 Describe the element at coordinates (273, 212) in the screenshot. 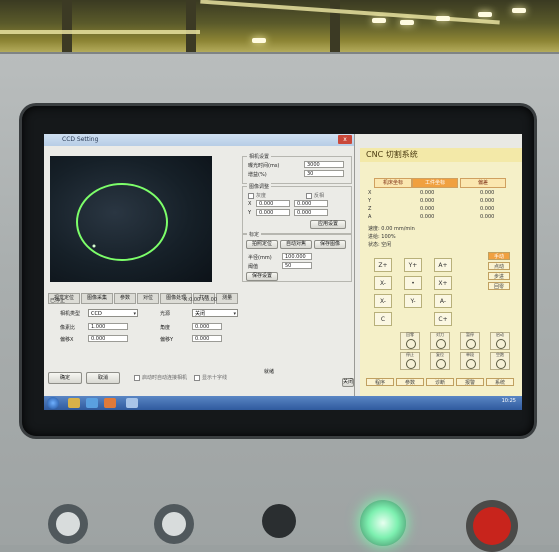

I see `y-input: 0.000` at that location.